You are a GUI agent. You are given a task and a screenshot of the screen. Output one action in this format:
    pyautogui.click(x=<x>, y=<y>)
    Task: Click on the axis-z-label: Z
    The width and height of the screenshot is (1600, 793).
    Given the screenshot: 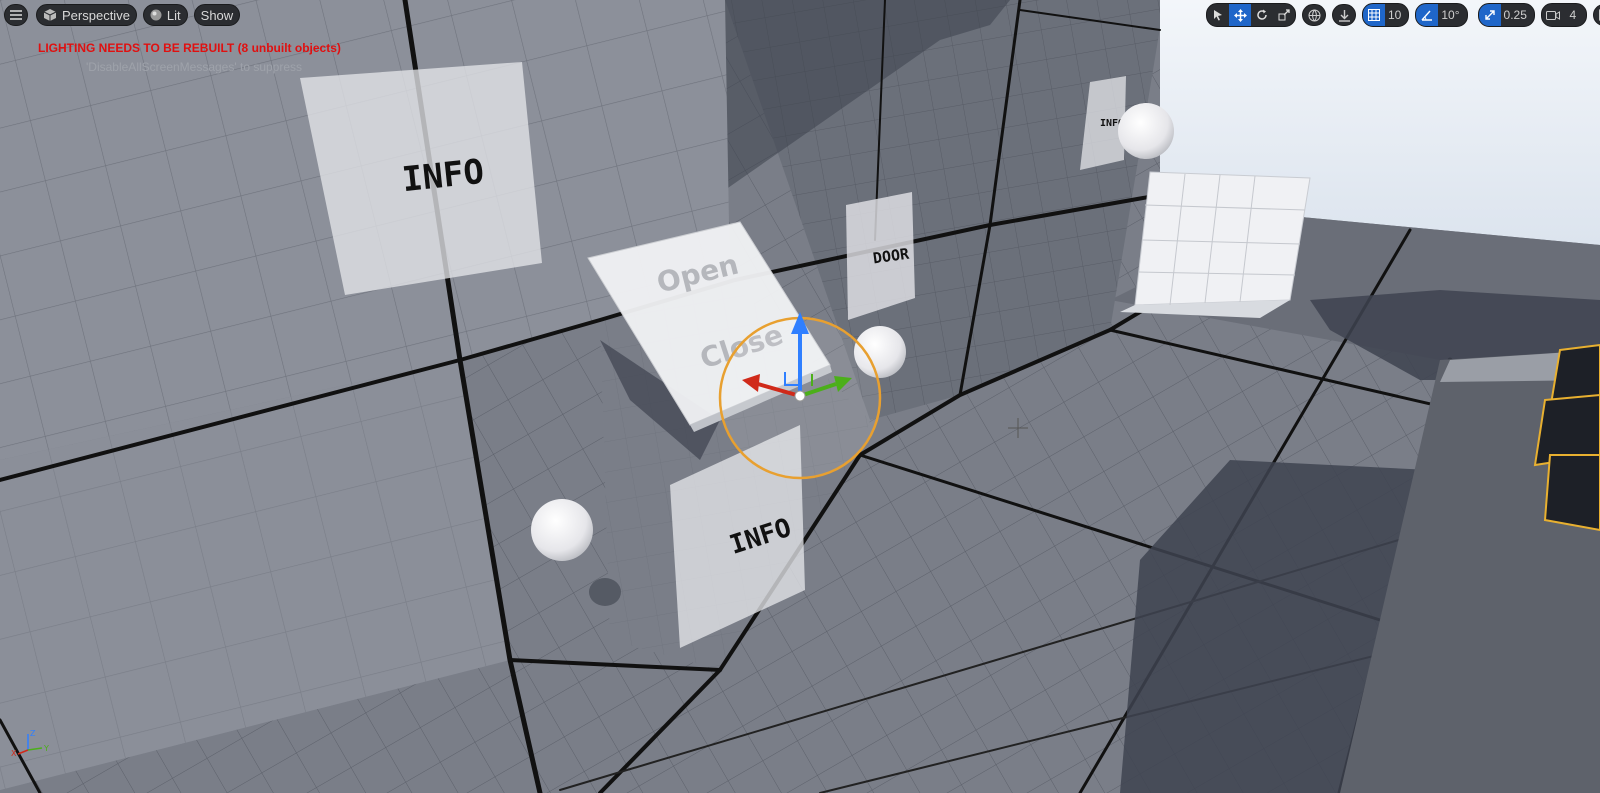 What is the action you would take?
    pyautogui.click(x=33, y=733)
    